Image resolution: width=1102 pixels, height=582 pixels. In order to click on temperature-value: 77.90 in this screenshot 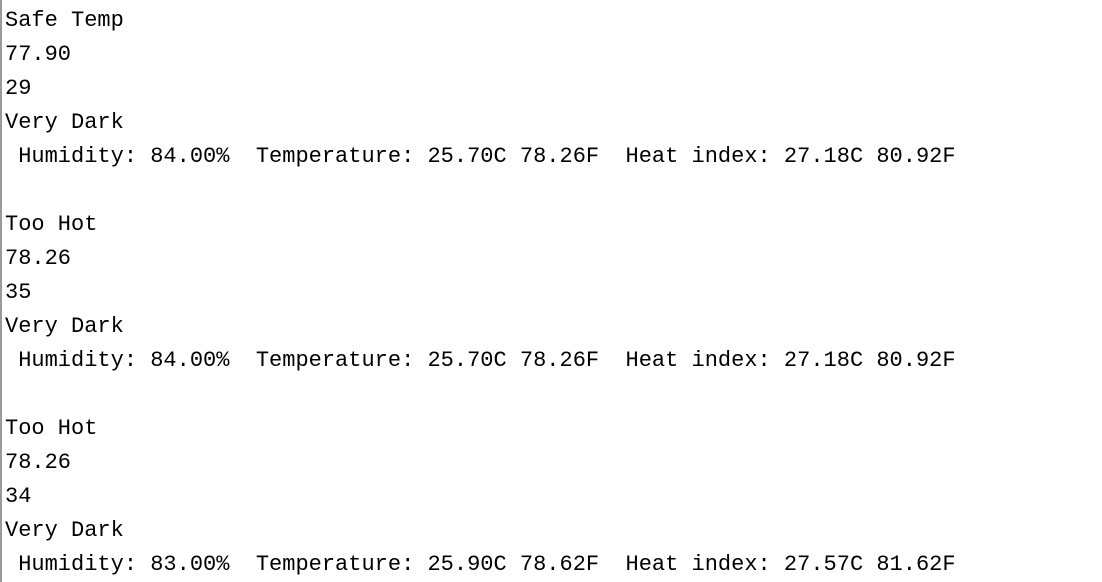, I will do `click(38, 54)`.